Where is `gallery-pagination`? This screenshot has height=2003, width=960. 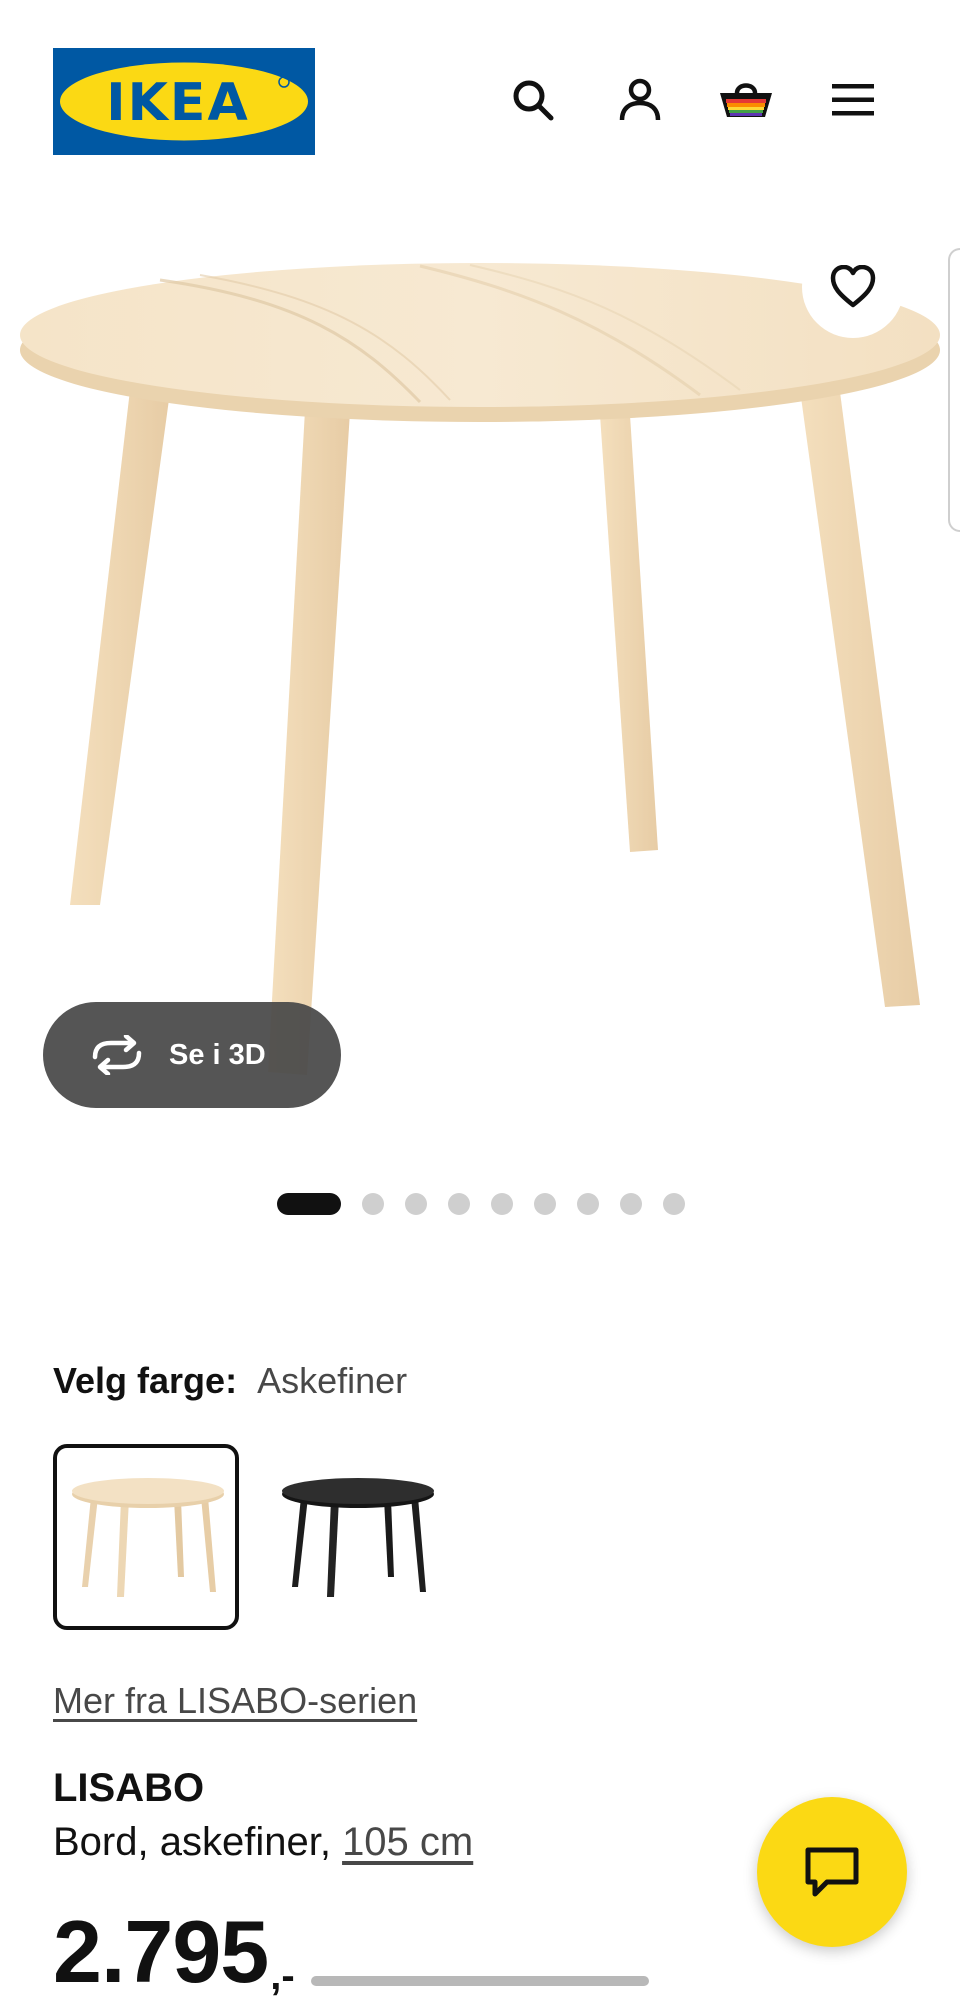 gallery-pagination is located at coordinates (481, 1204).